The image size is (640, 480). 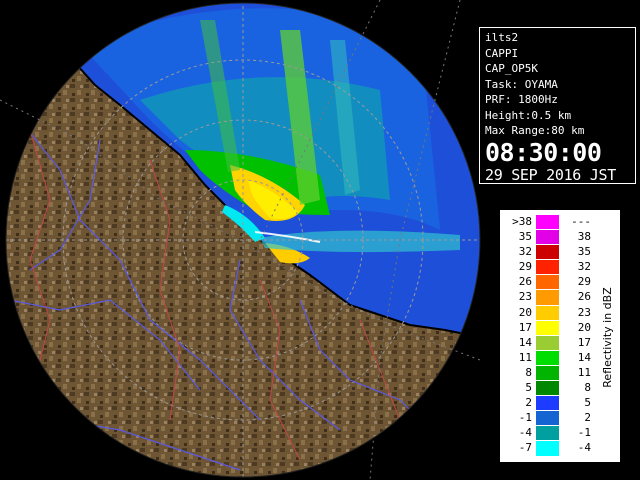 I want to click on legend-low: 5, so click(x=528, y=388).